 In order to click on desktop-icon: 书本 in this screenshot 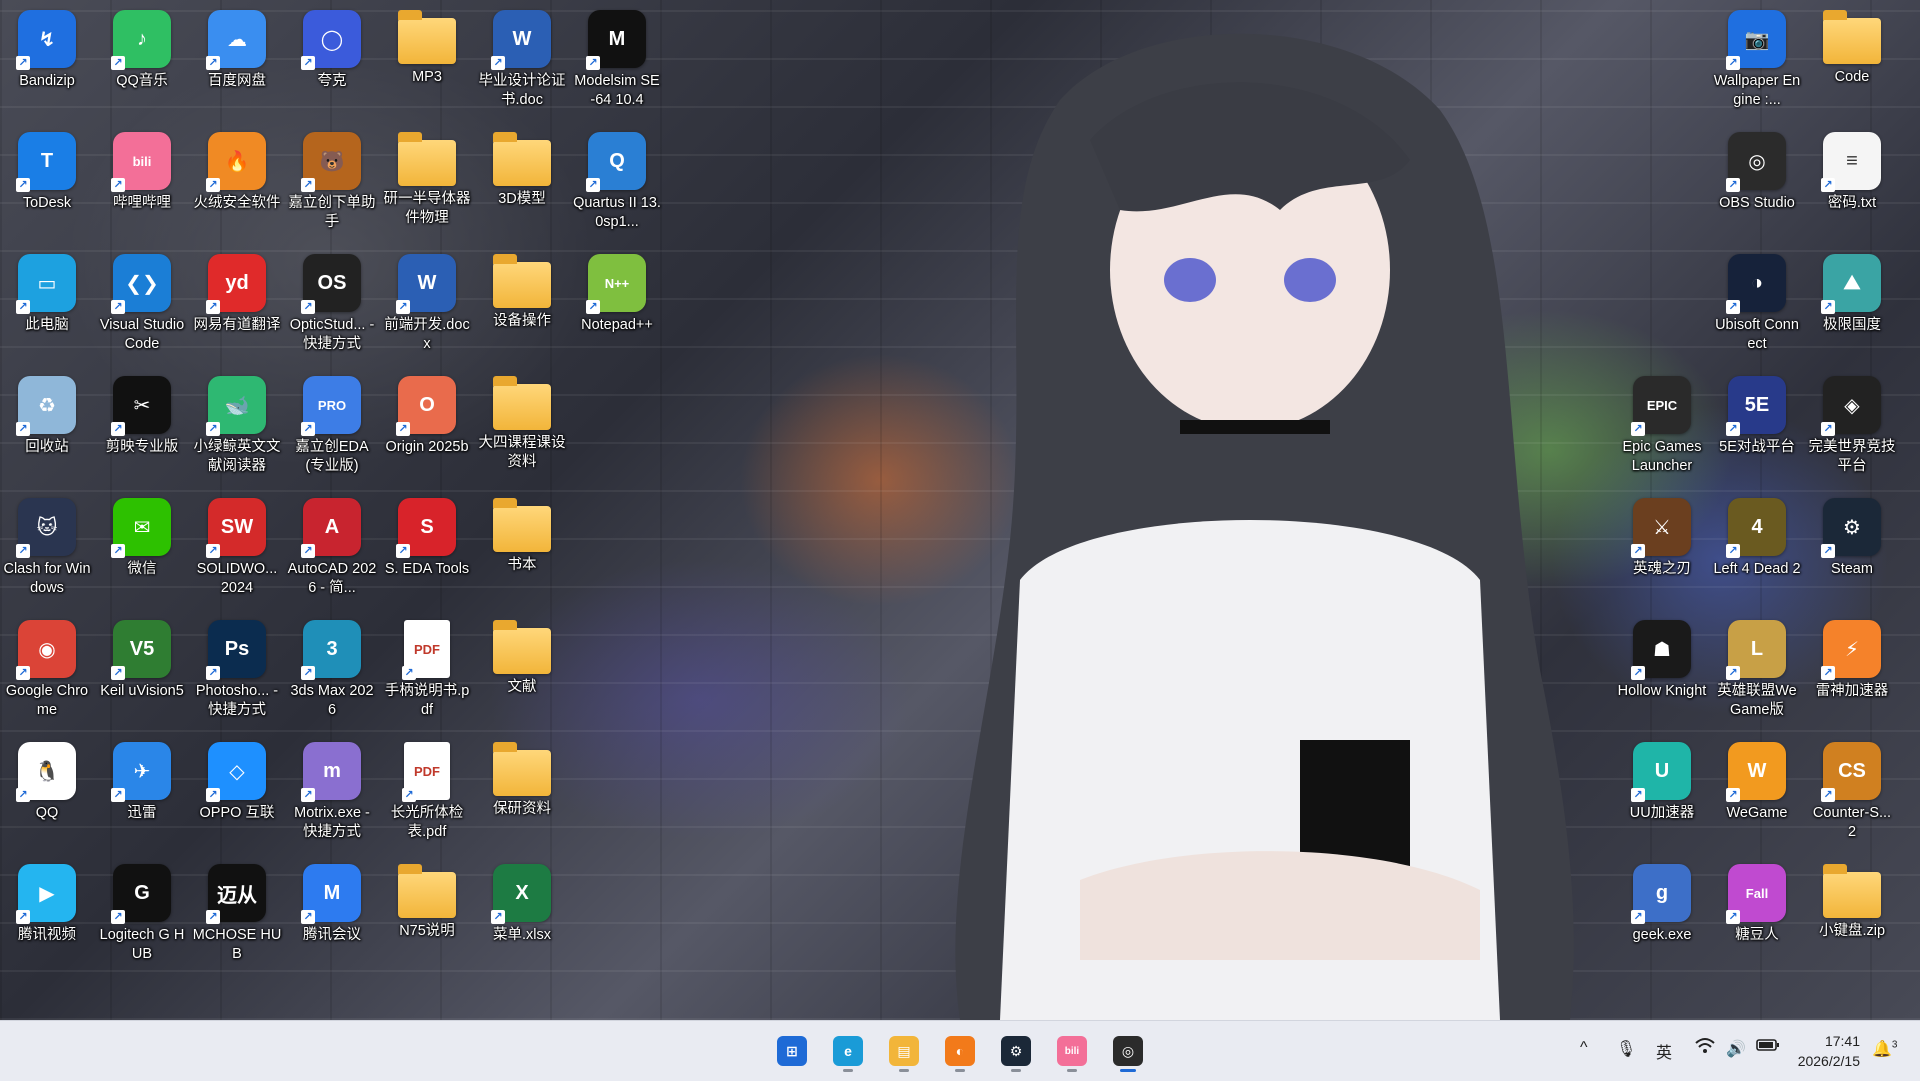, I will do `click(522, 534)`.